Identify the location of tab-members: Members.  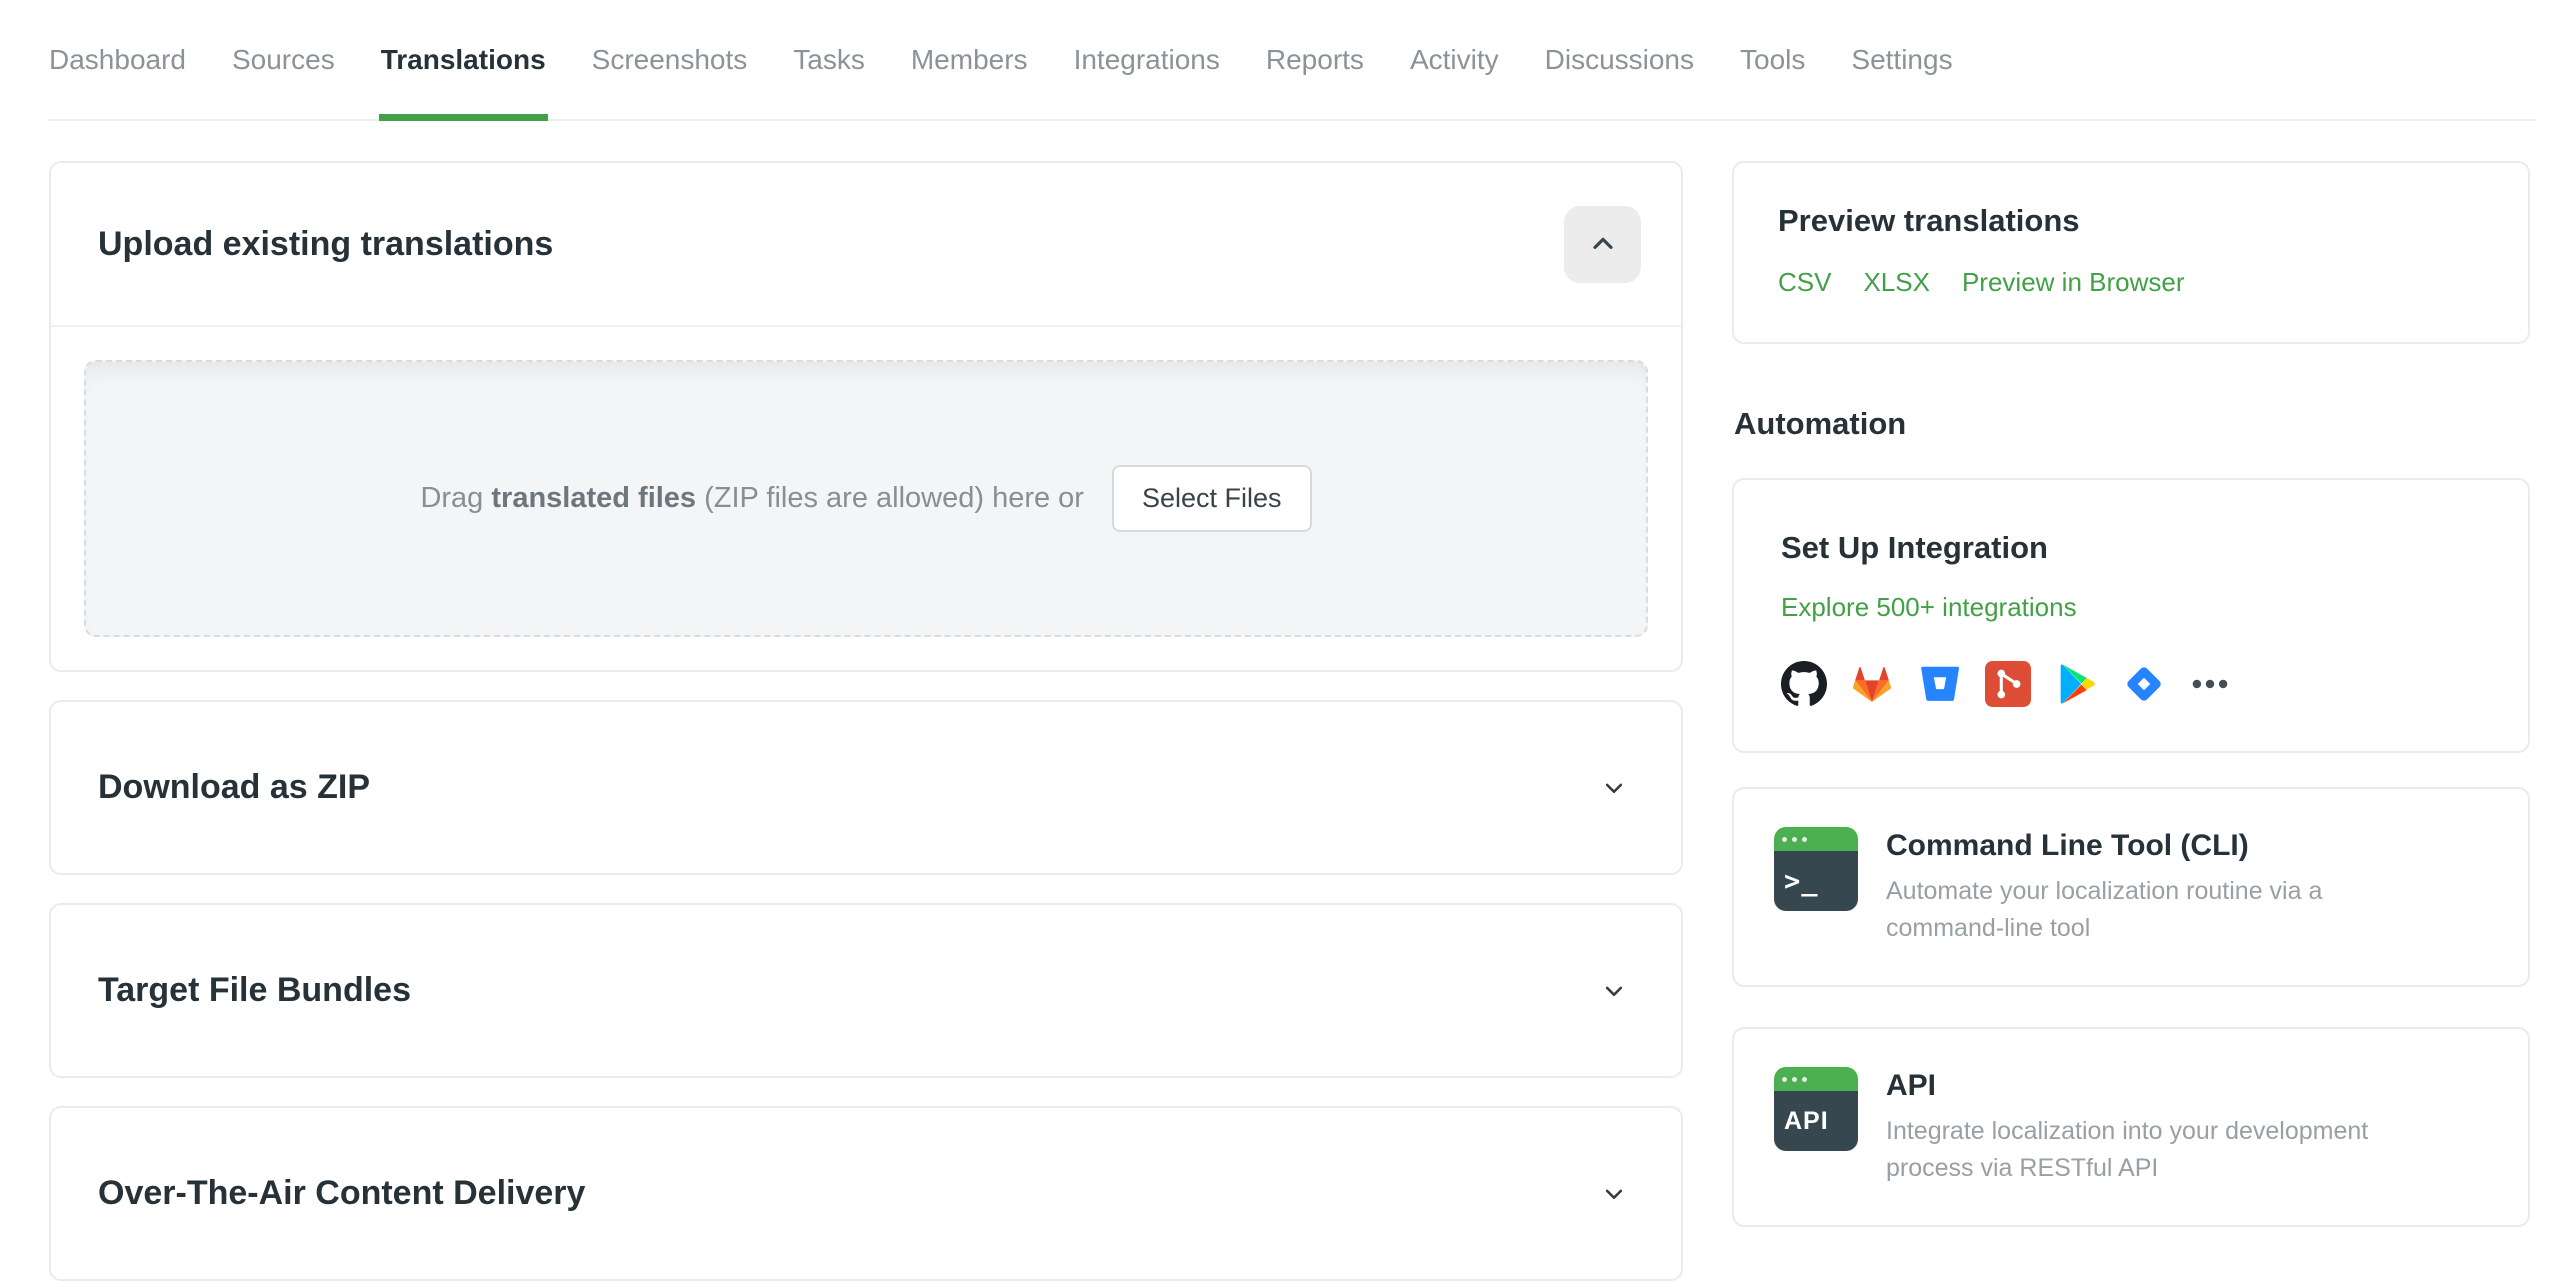
(969, 59).